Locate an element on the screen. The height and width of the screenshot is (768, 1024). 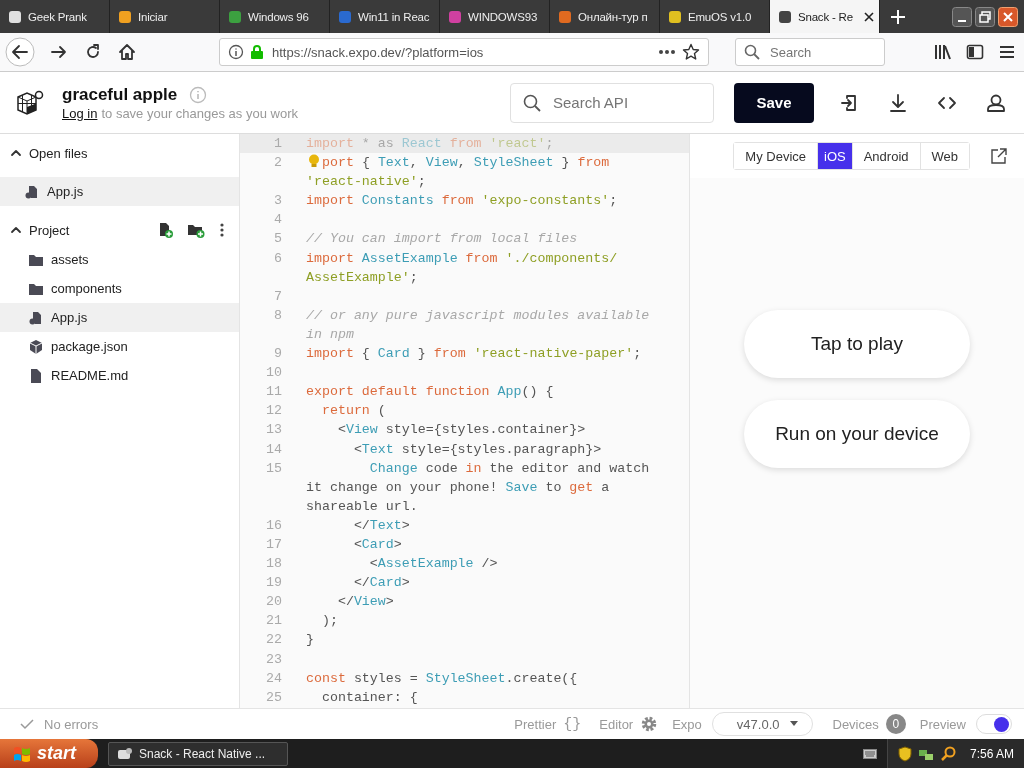
login-hint: to save your changes as you work is located at coordinates (199, 113).